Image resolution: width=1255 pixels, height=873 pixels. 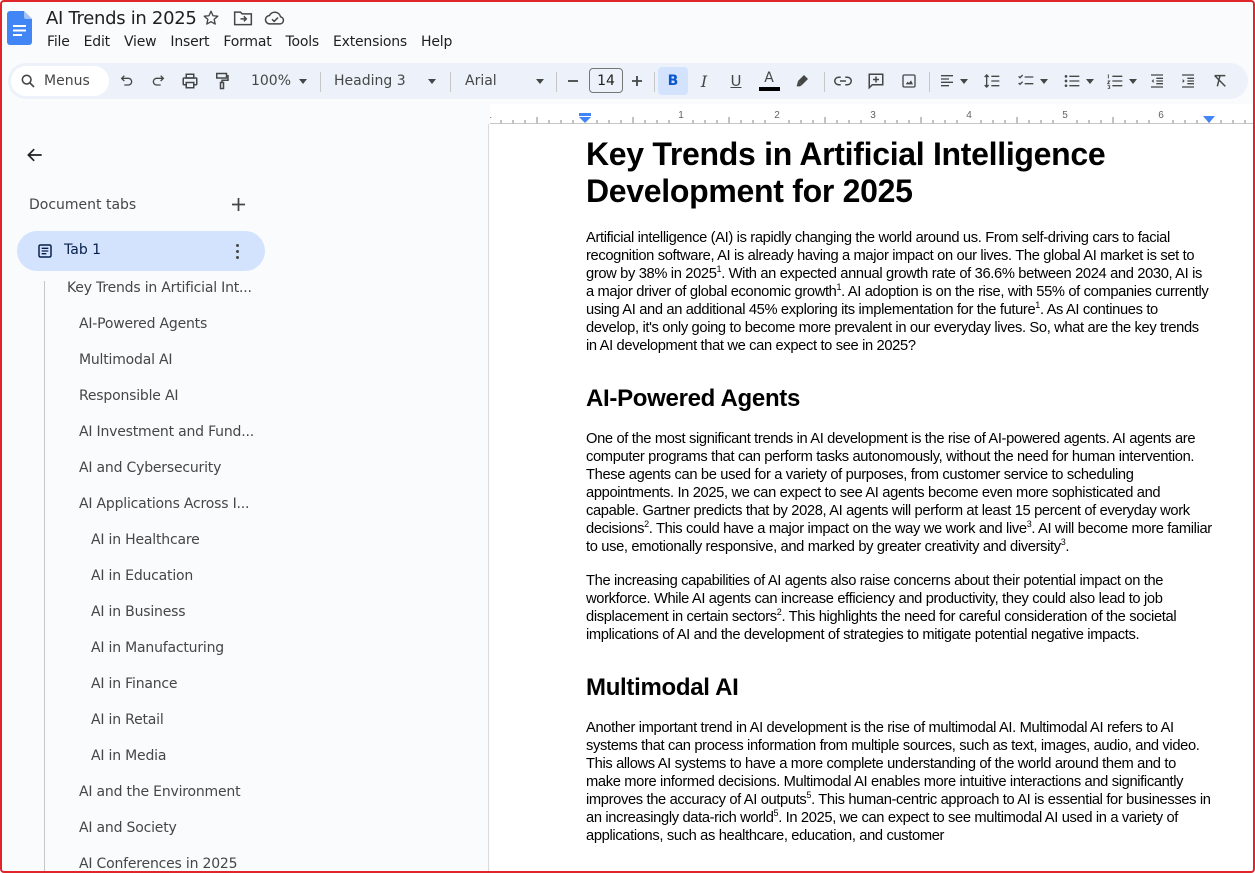 What do you see at coordinates (126, 360) in the screenshot?
I see `outline-item: Multimodal AI` at bounding box center [126, 360].